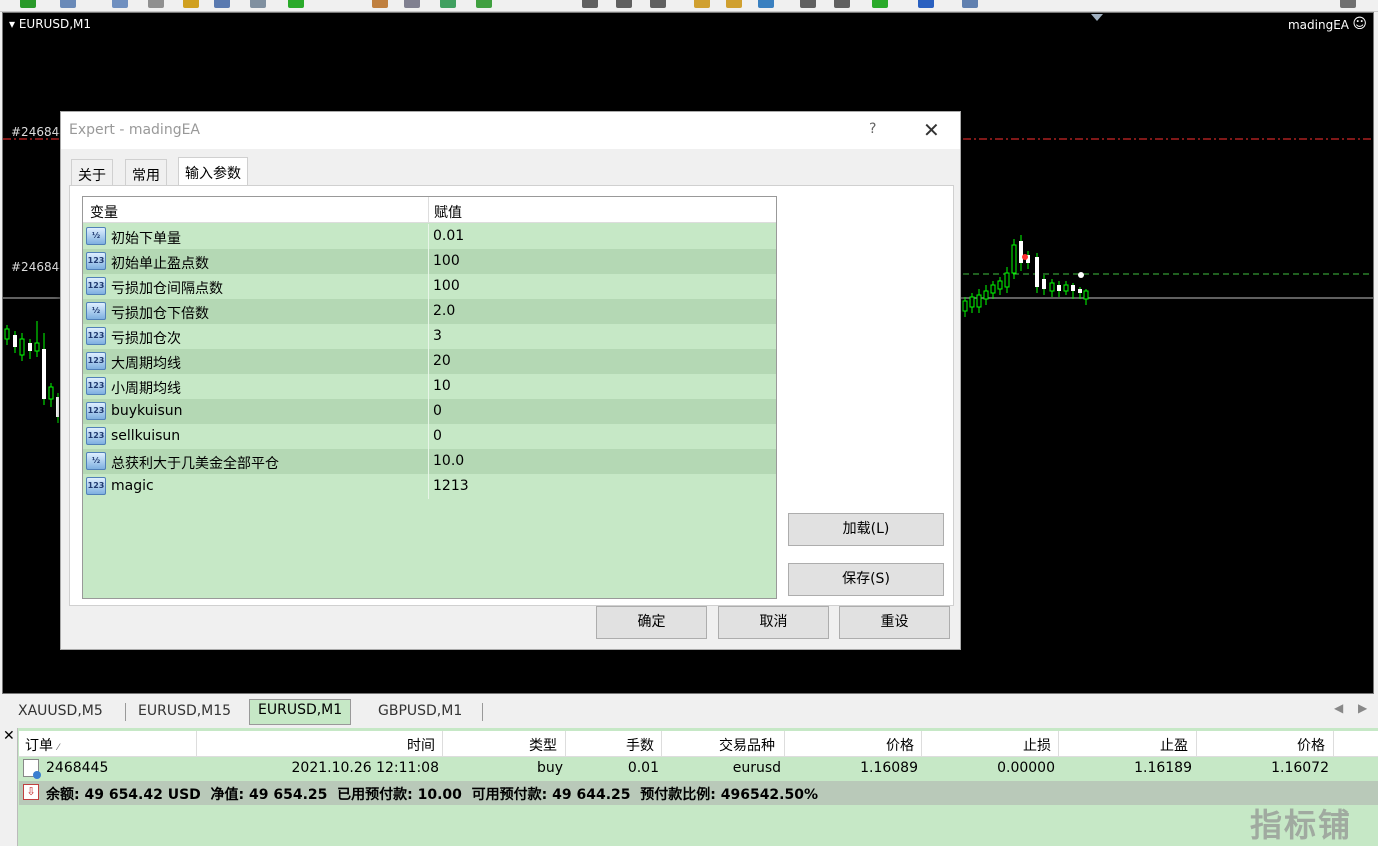 This screenshot has height=846, width=1378. Describe the element at coordinates (28, 4) in the screenshot. I see `new-chart-icon` at that location.